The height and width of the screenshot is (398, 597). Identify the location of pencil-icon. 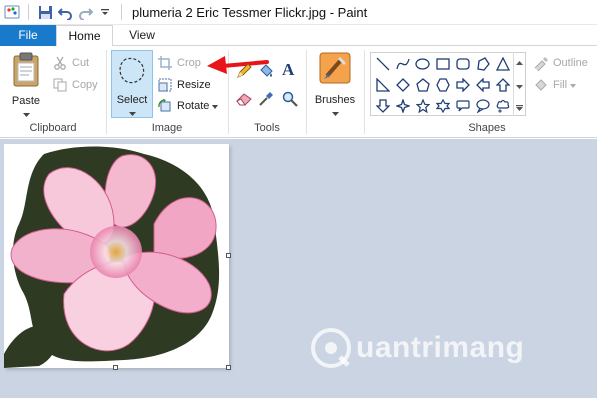
(244, 71).